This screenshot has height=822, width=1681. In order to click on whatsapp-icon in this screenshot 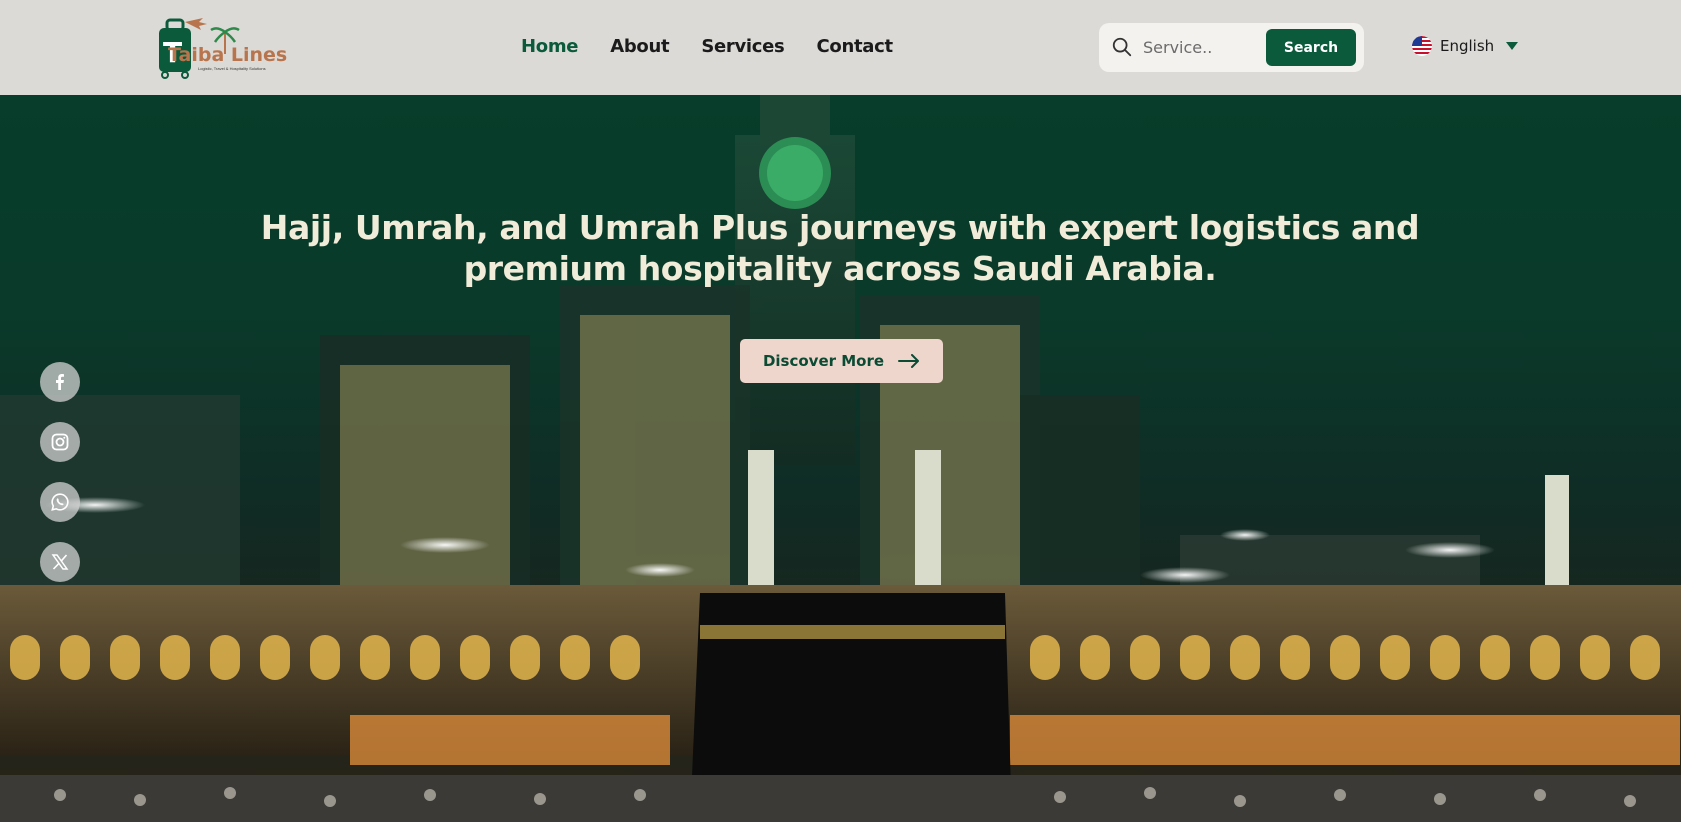, I will do `click(60, 502)`.